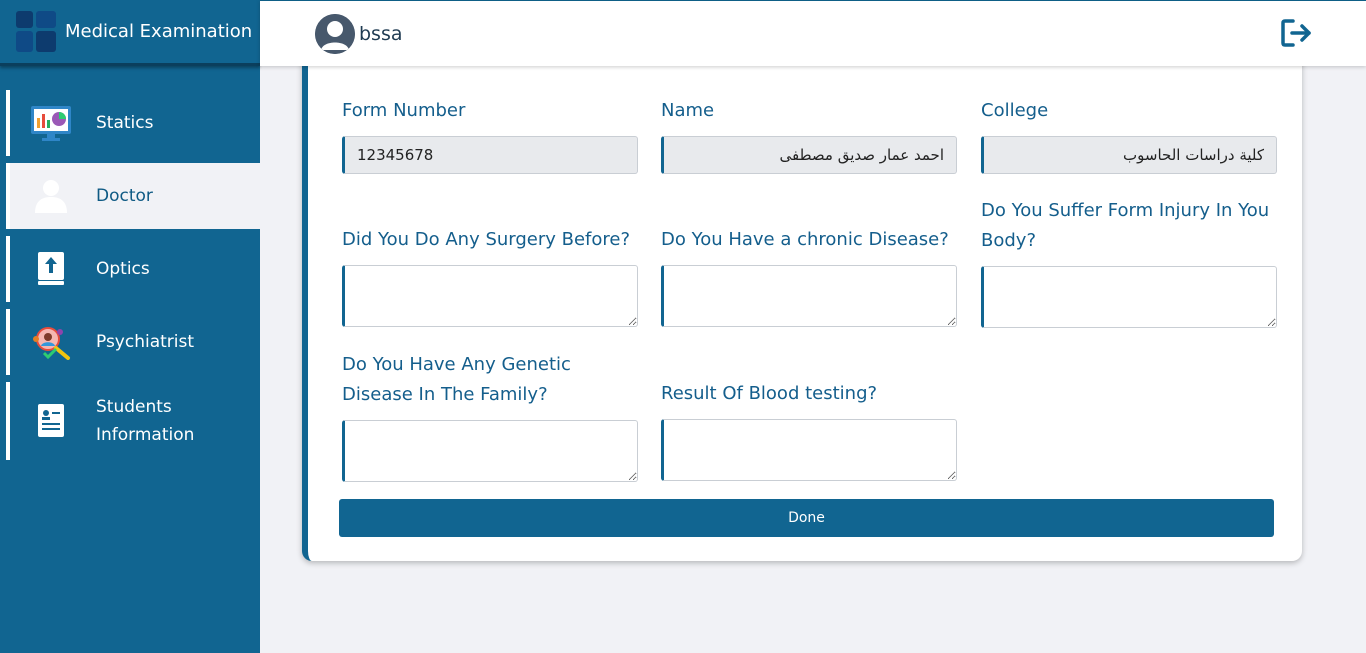 Image resolution: width=1366 pixels, height=653 pixels. What do you see at coordinates (51, 269) in the screenshot?
I see `upload-book-icon` at bounding box center [51, 269].